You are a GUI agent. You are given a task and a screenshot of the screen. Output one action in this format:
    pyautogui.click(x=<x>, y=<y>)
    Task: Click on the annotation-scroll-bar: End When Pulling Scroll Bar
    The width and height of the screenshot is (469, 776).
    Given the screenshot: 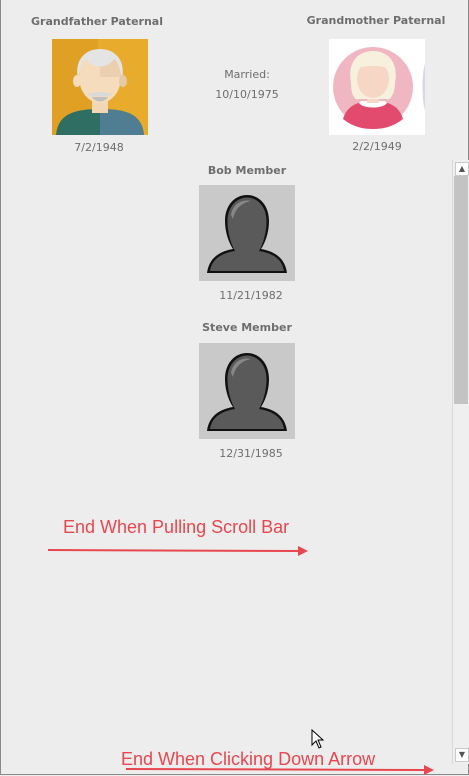 What is the action you would take?
    pyautogui.click(x=176, y=527)
    